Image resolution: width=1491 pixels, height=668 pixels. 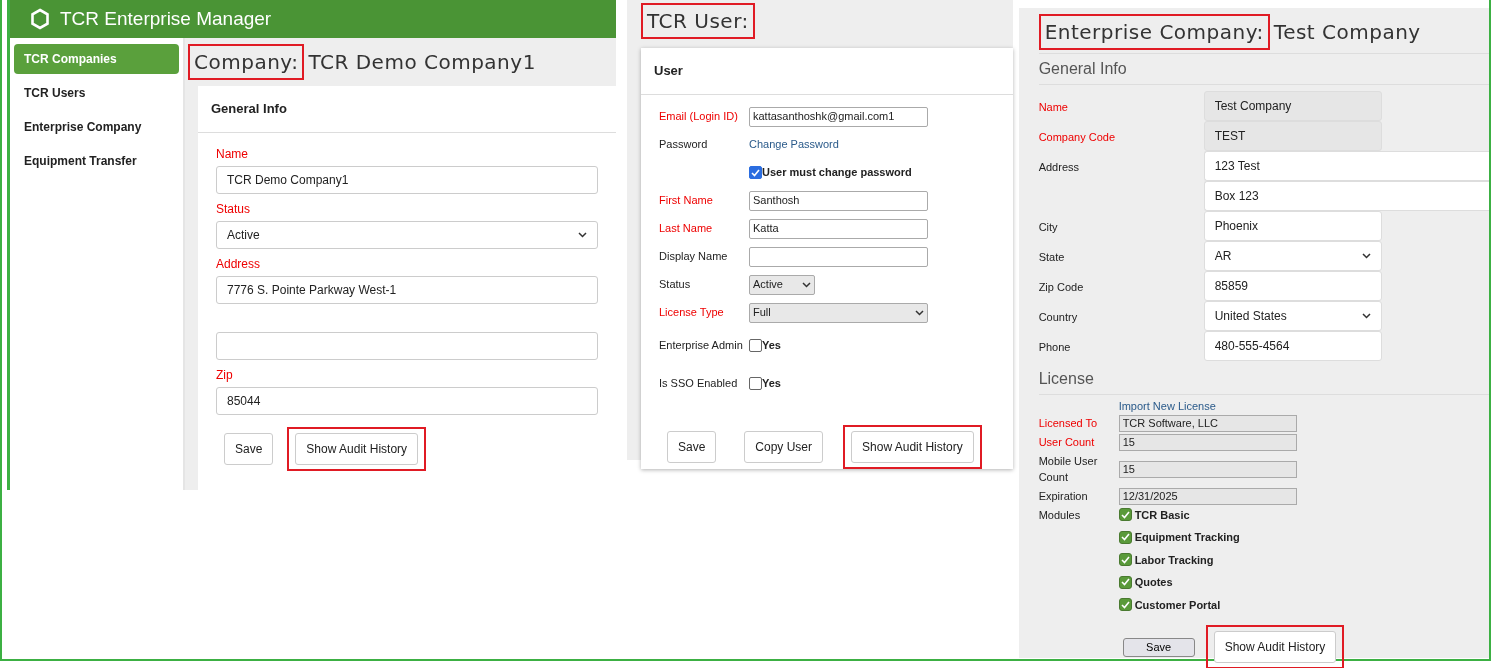 What do you see at coordinates (422, 62) in the screenshot?
I see `page-title-value: TCR Demo Company1` at bounding box center [422, 62].